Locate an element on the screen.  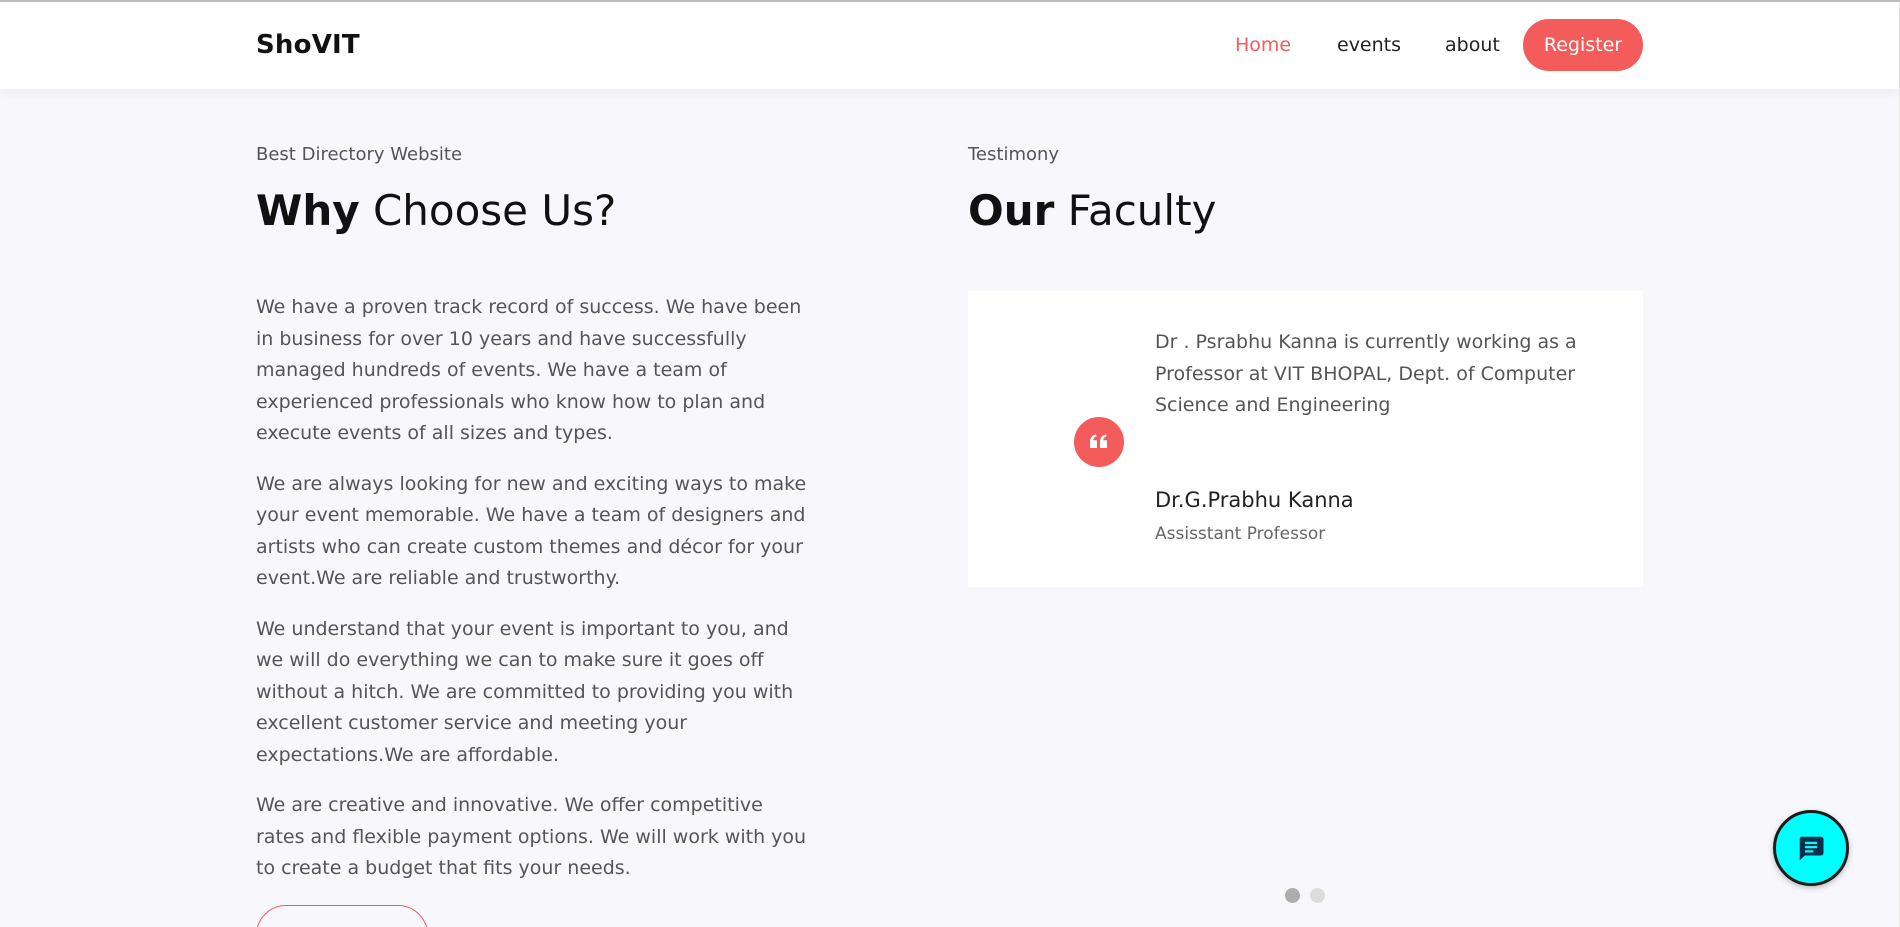
faculty-section-eyebrow: Testimony is located at coordinates (1014, 154).